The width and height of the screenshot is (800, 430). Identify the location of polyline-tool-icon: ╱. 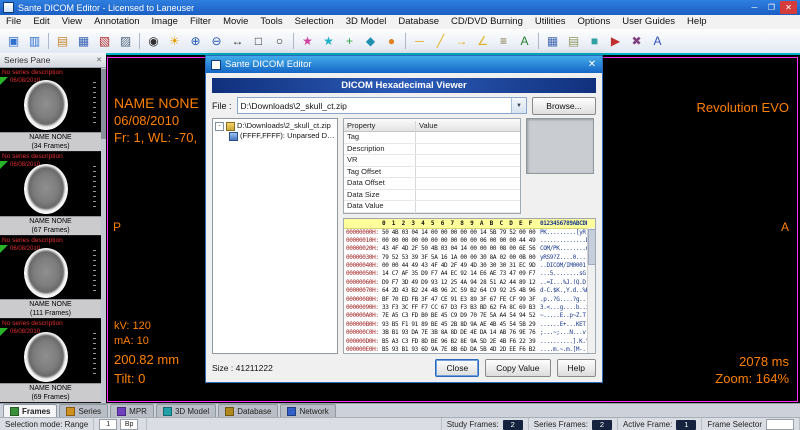
(440, 41).